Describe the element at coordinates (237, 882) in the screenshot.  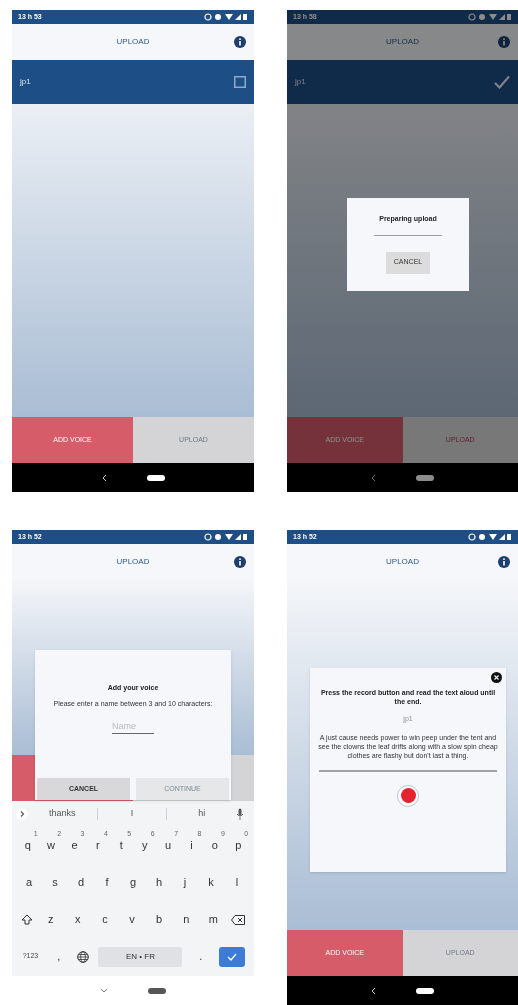
I see `keyboard-key: l` at that location.